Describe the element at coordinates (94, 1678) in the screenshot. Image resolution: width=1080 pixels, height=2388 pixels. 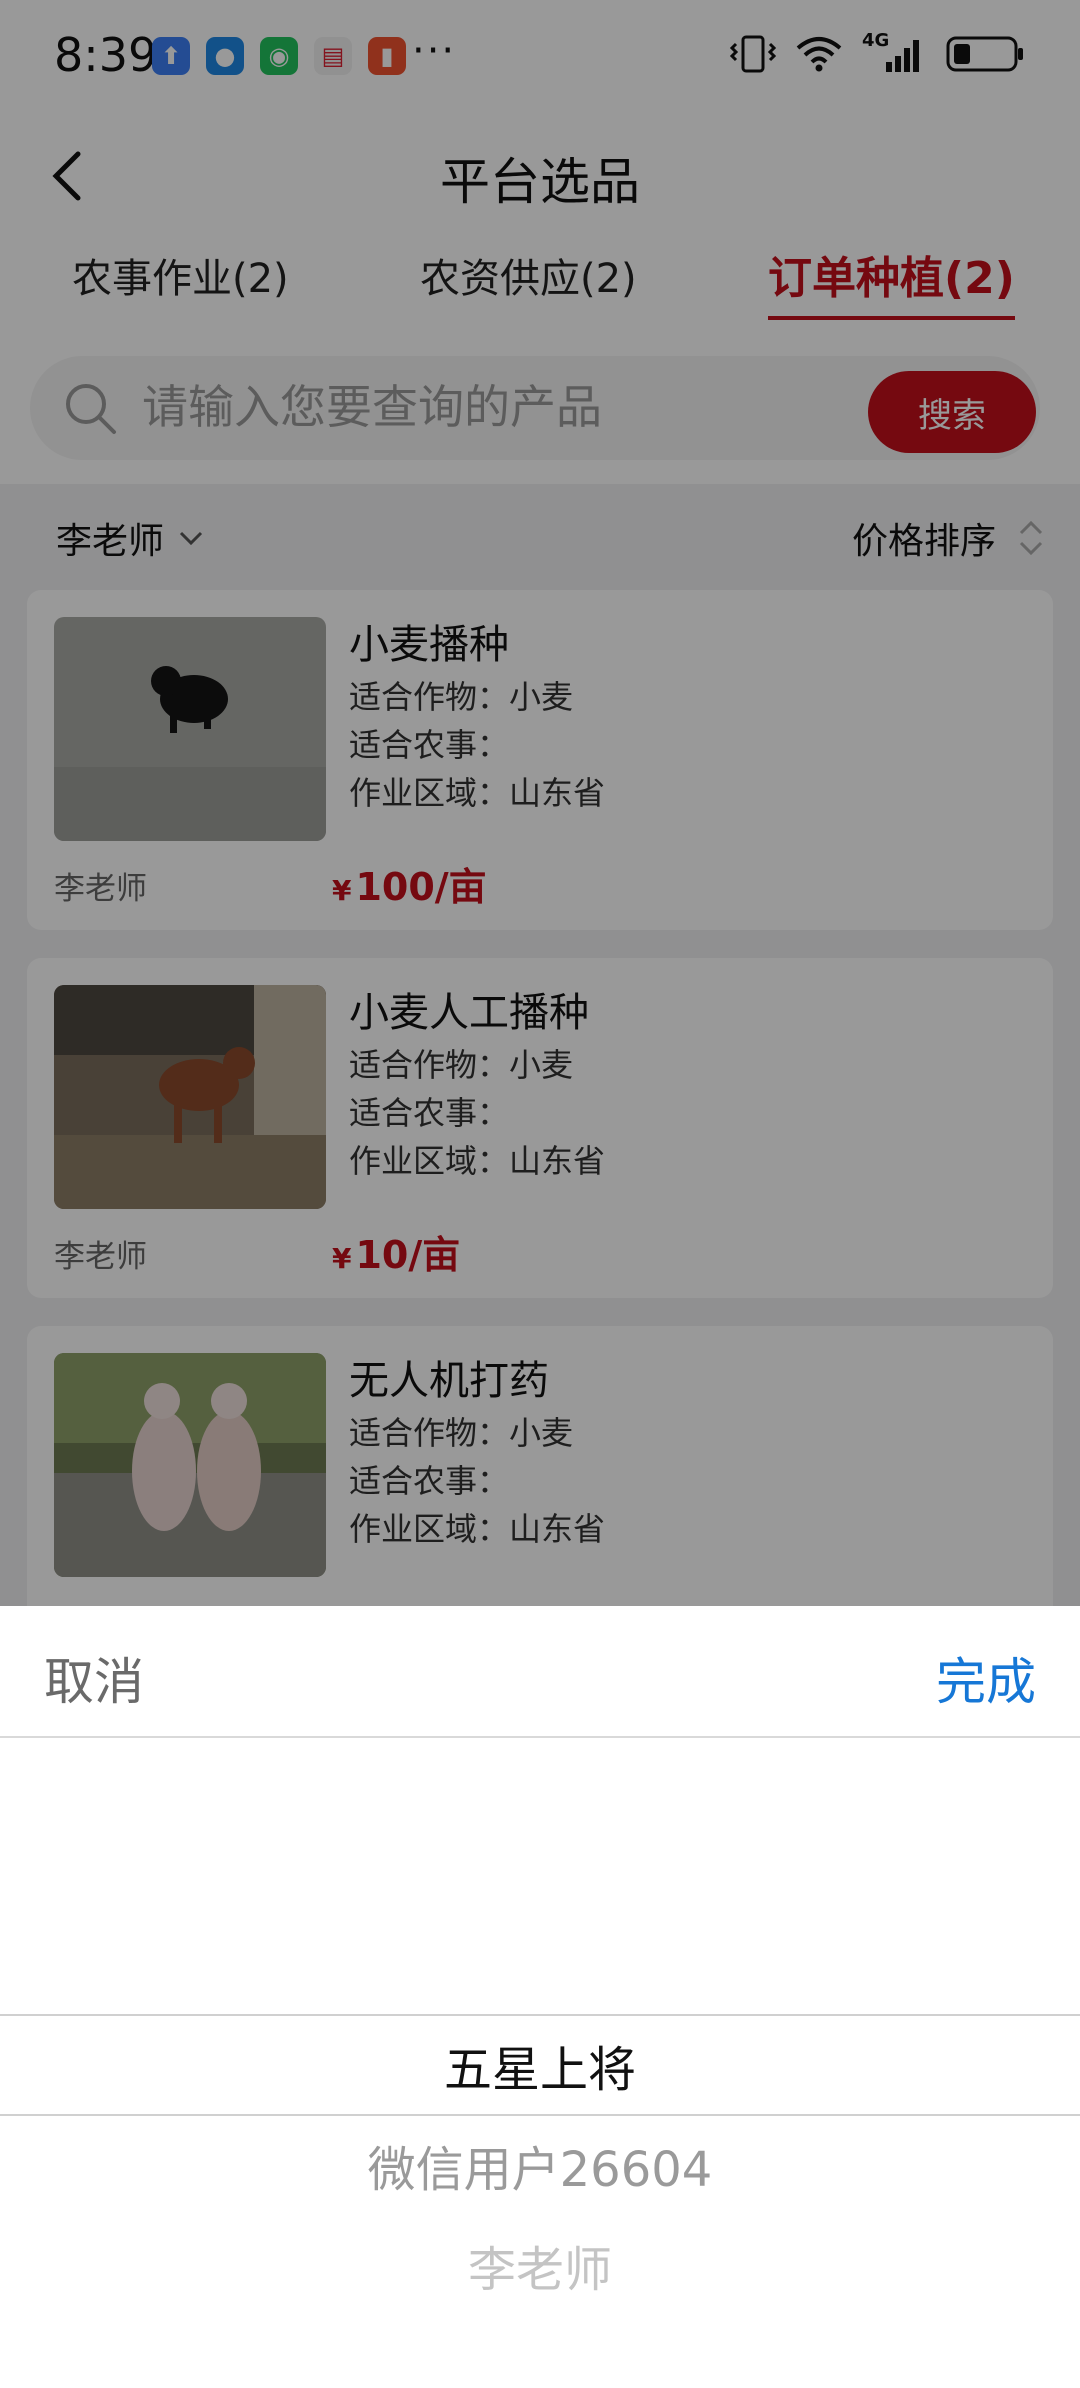
I see `cancel-button: 取消` at that location.